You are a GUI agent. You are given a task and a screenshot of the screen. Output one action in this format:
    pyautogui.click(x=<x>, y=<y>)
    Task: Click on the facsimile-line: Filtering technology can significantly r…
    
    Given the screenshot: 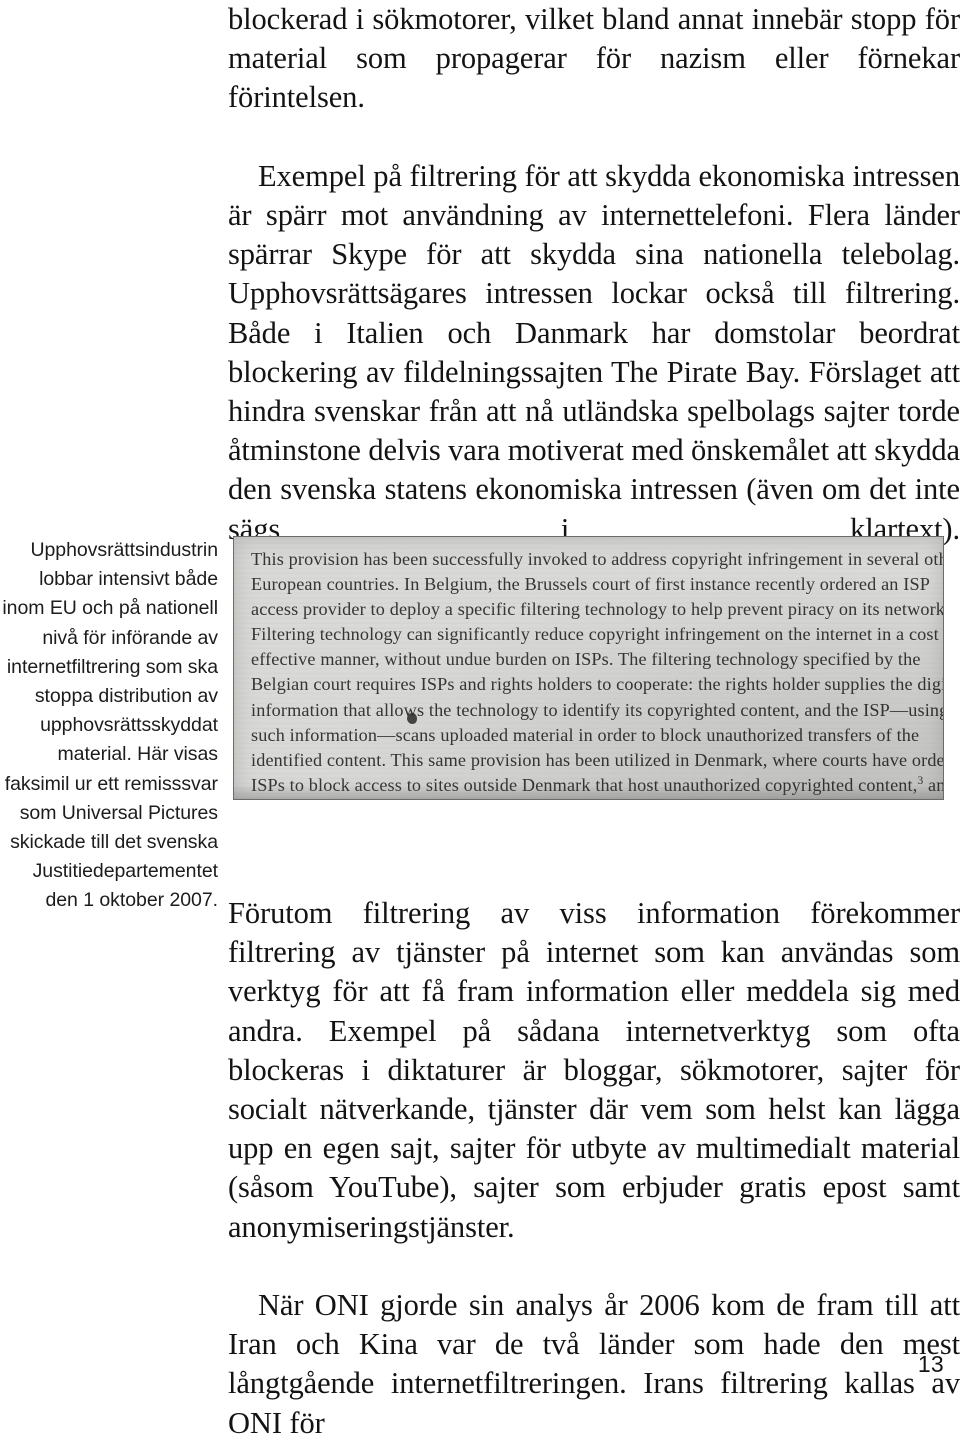 What is the action you would take?
    pyautogui.click(x=595, y=634)
    